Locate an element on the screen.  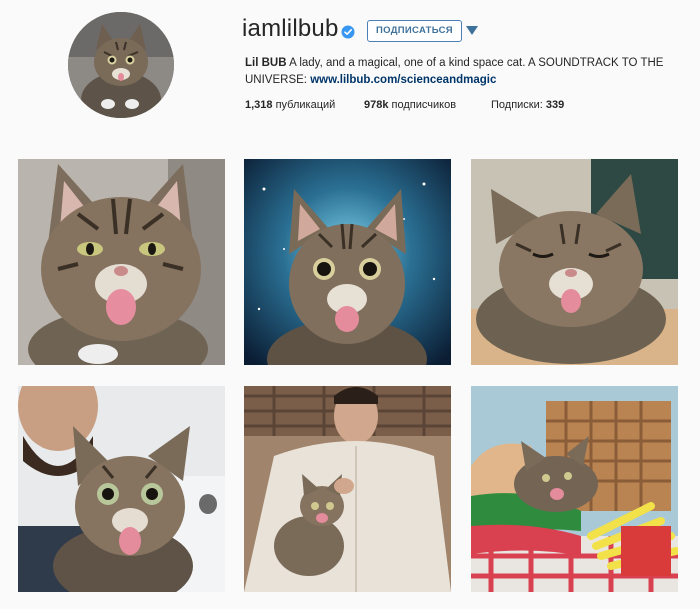
posts-count: 1,318 публикаций is located at coordinates (290, 105).